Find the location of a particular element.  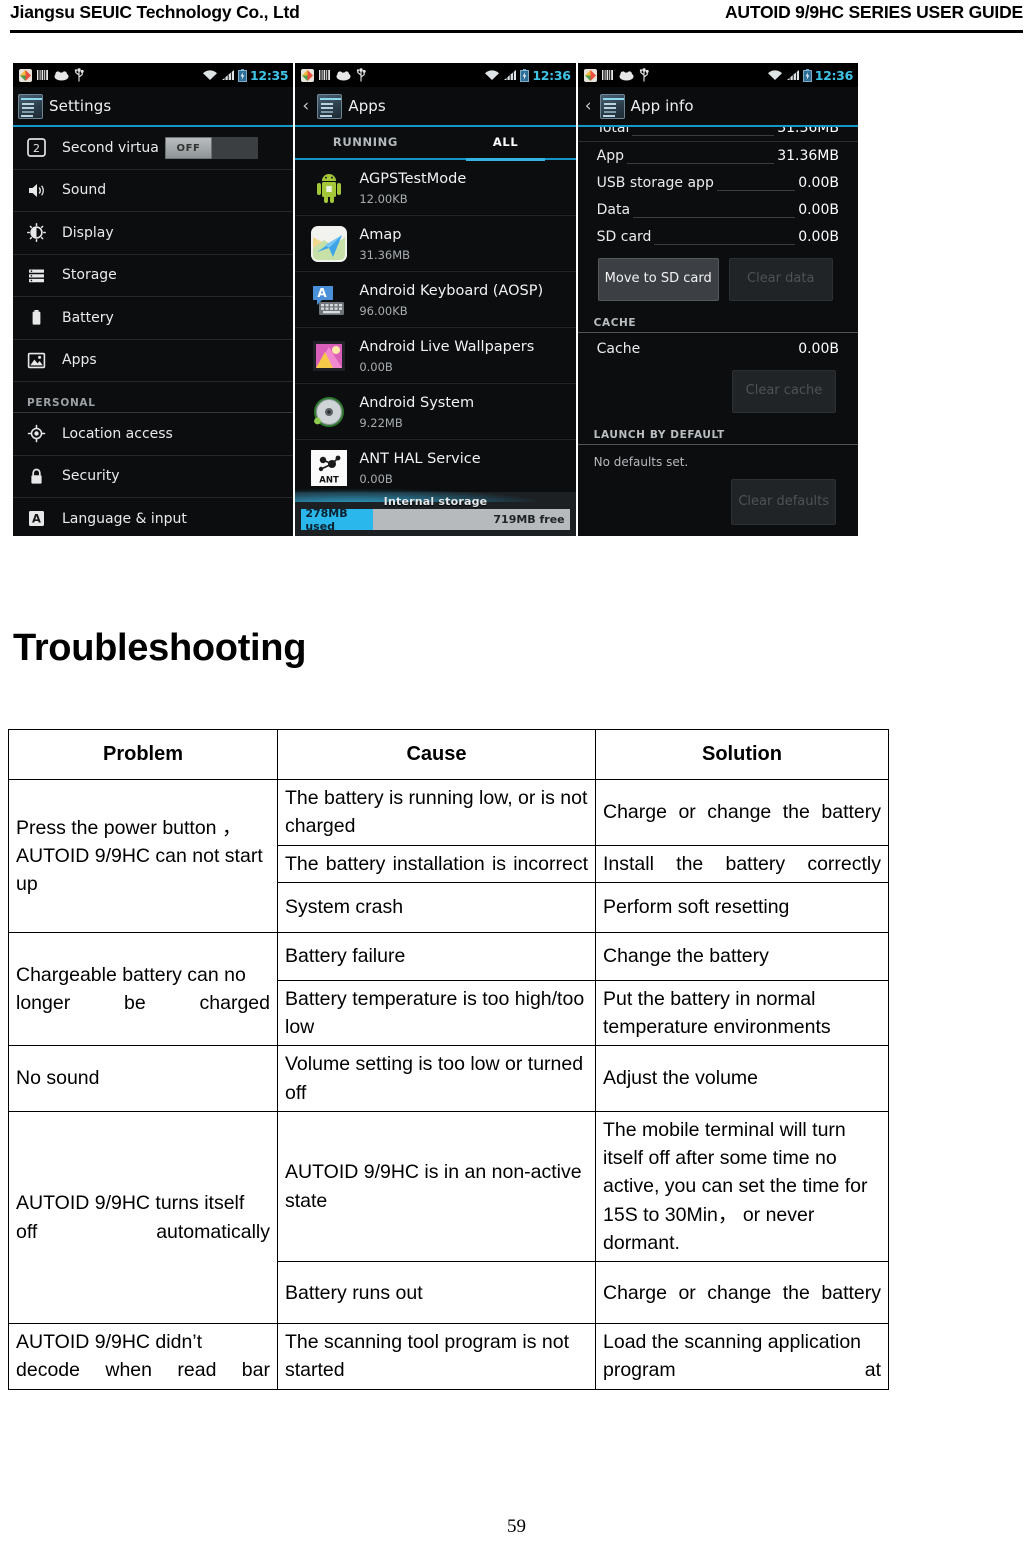

tab-all: ALL is located at coordinates (506, 143).